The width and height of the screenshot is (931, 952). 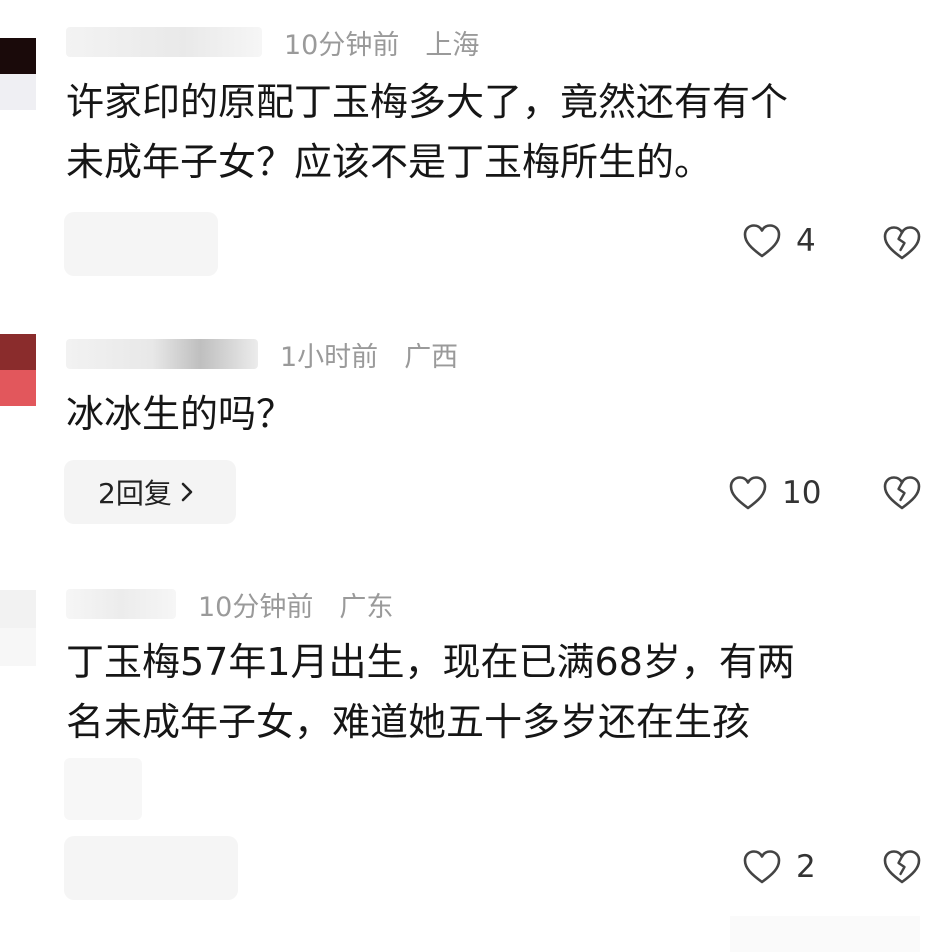 I want to click on image-placeholder, so click(x=103, y=789).